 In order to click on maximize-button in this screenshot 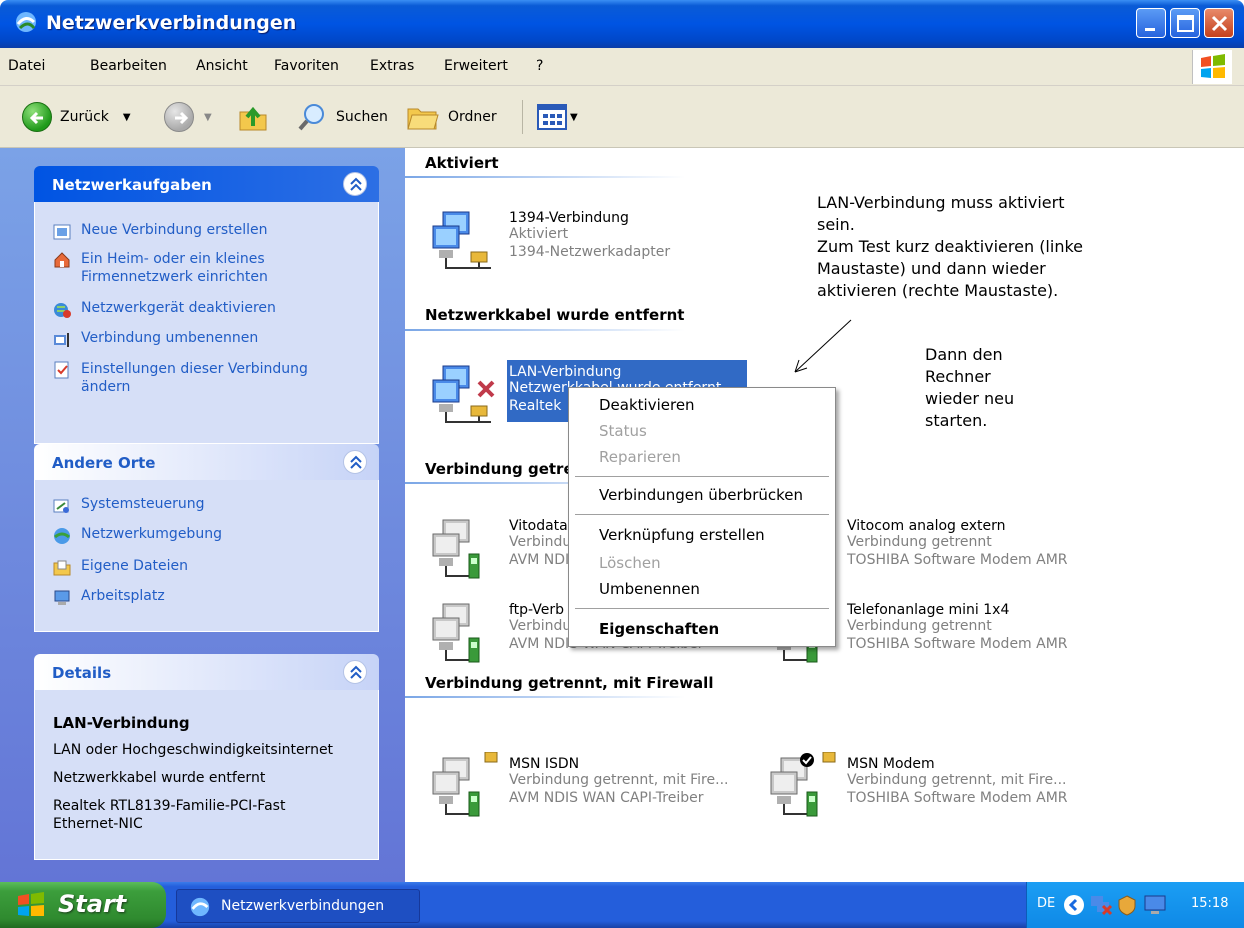, I will do `click(1185, 23)`.